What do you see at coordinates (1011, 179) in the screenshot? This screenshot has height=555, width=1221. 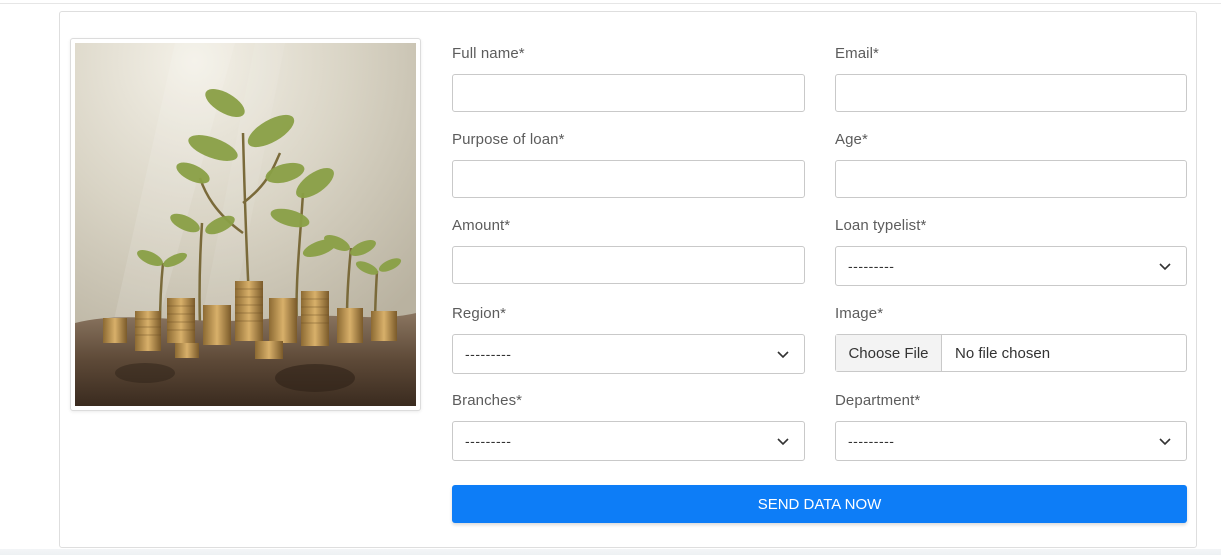 I see `age-input` at bounding box center [1011, 179].